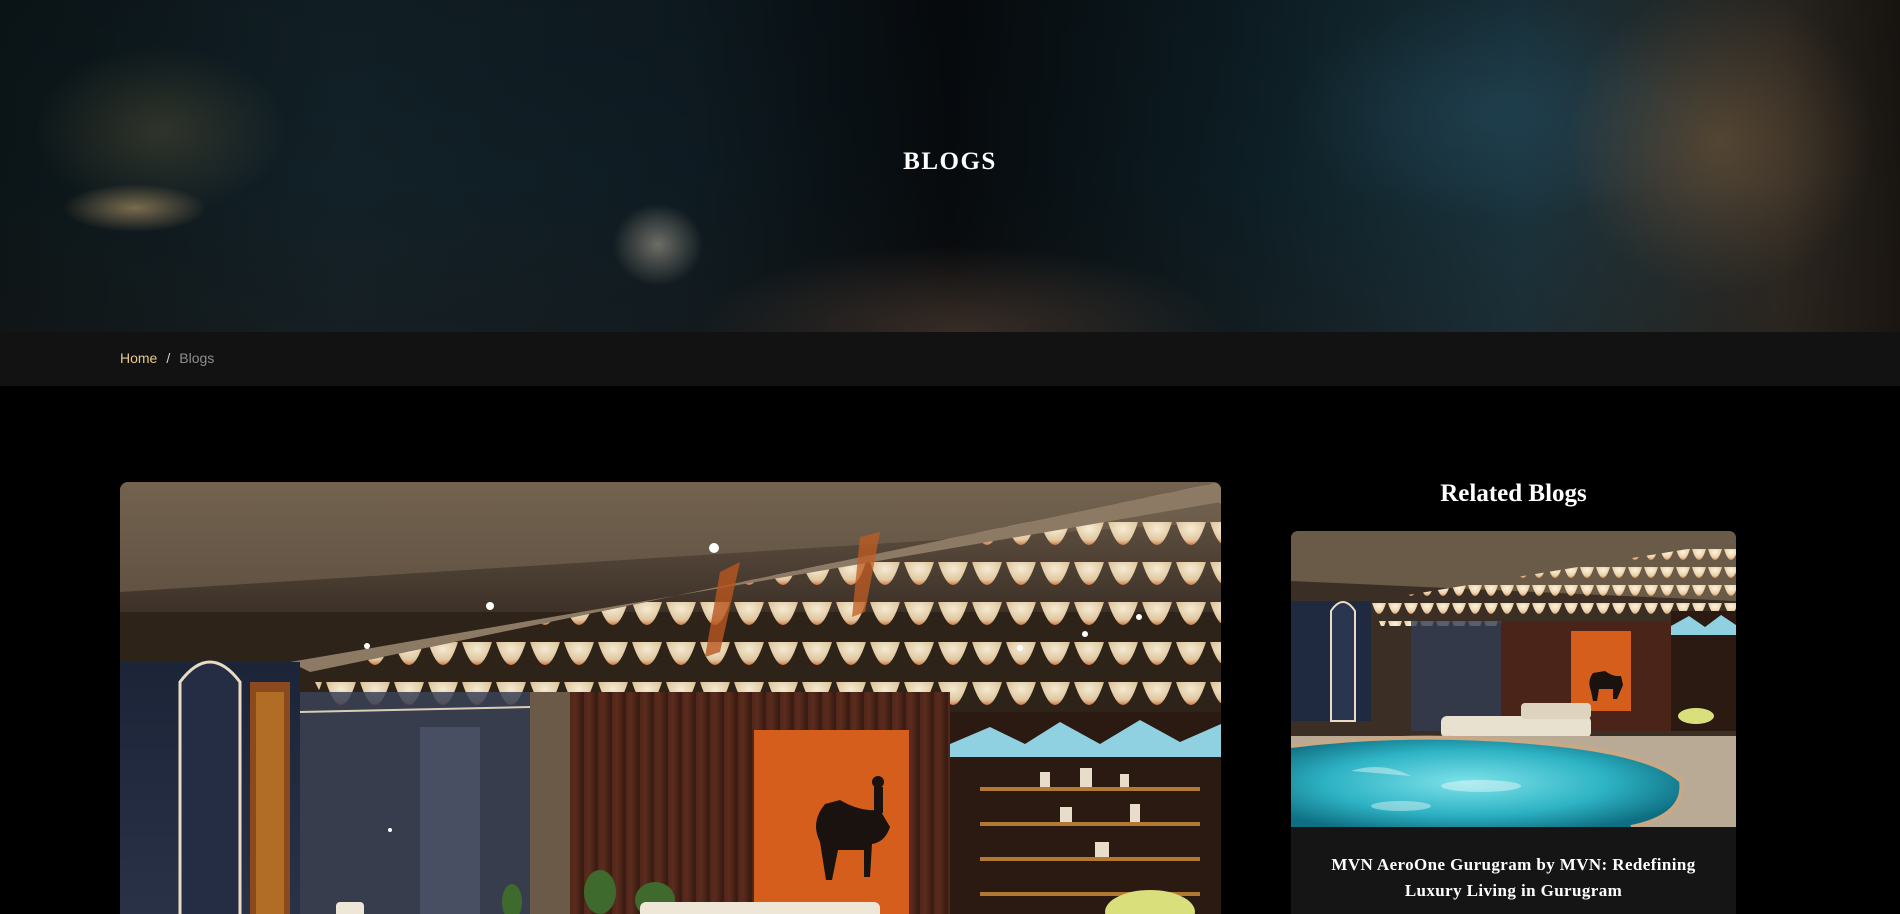  I want to click on related-blog-thumbnail, so click(1513, 680).